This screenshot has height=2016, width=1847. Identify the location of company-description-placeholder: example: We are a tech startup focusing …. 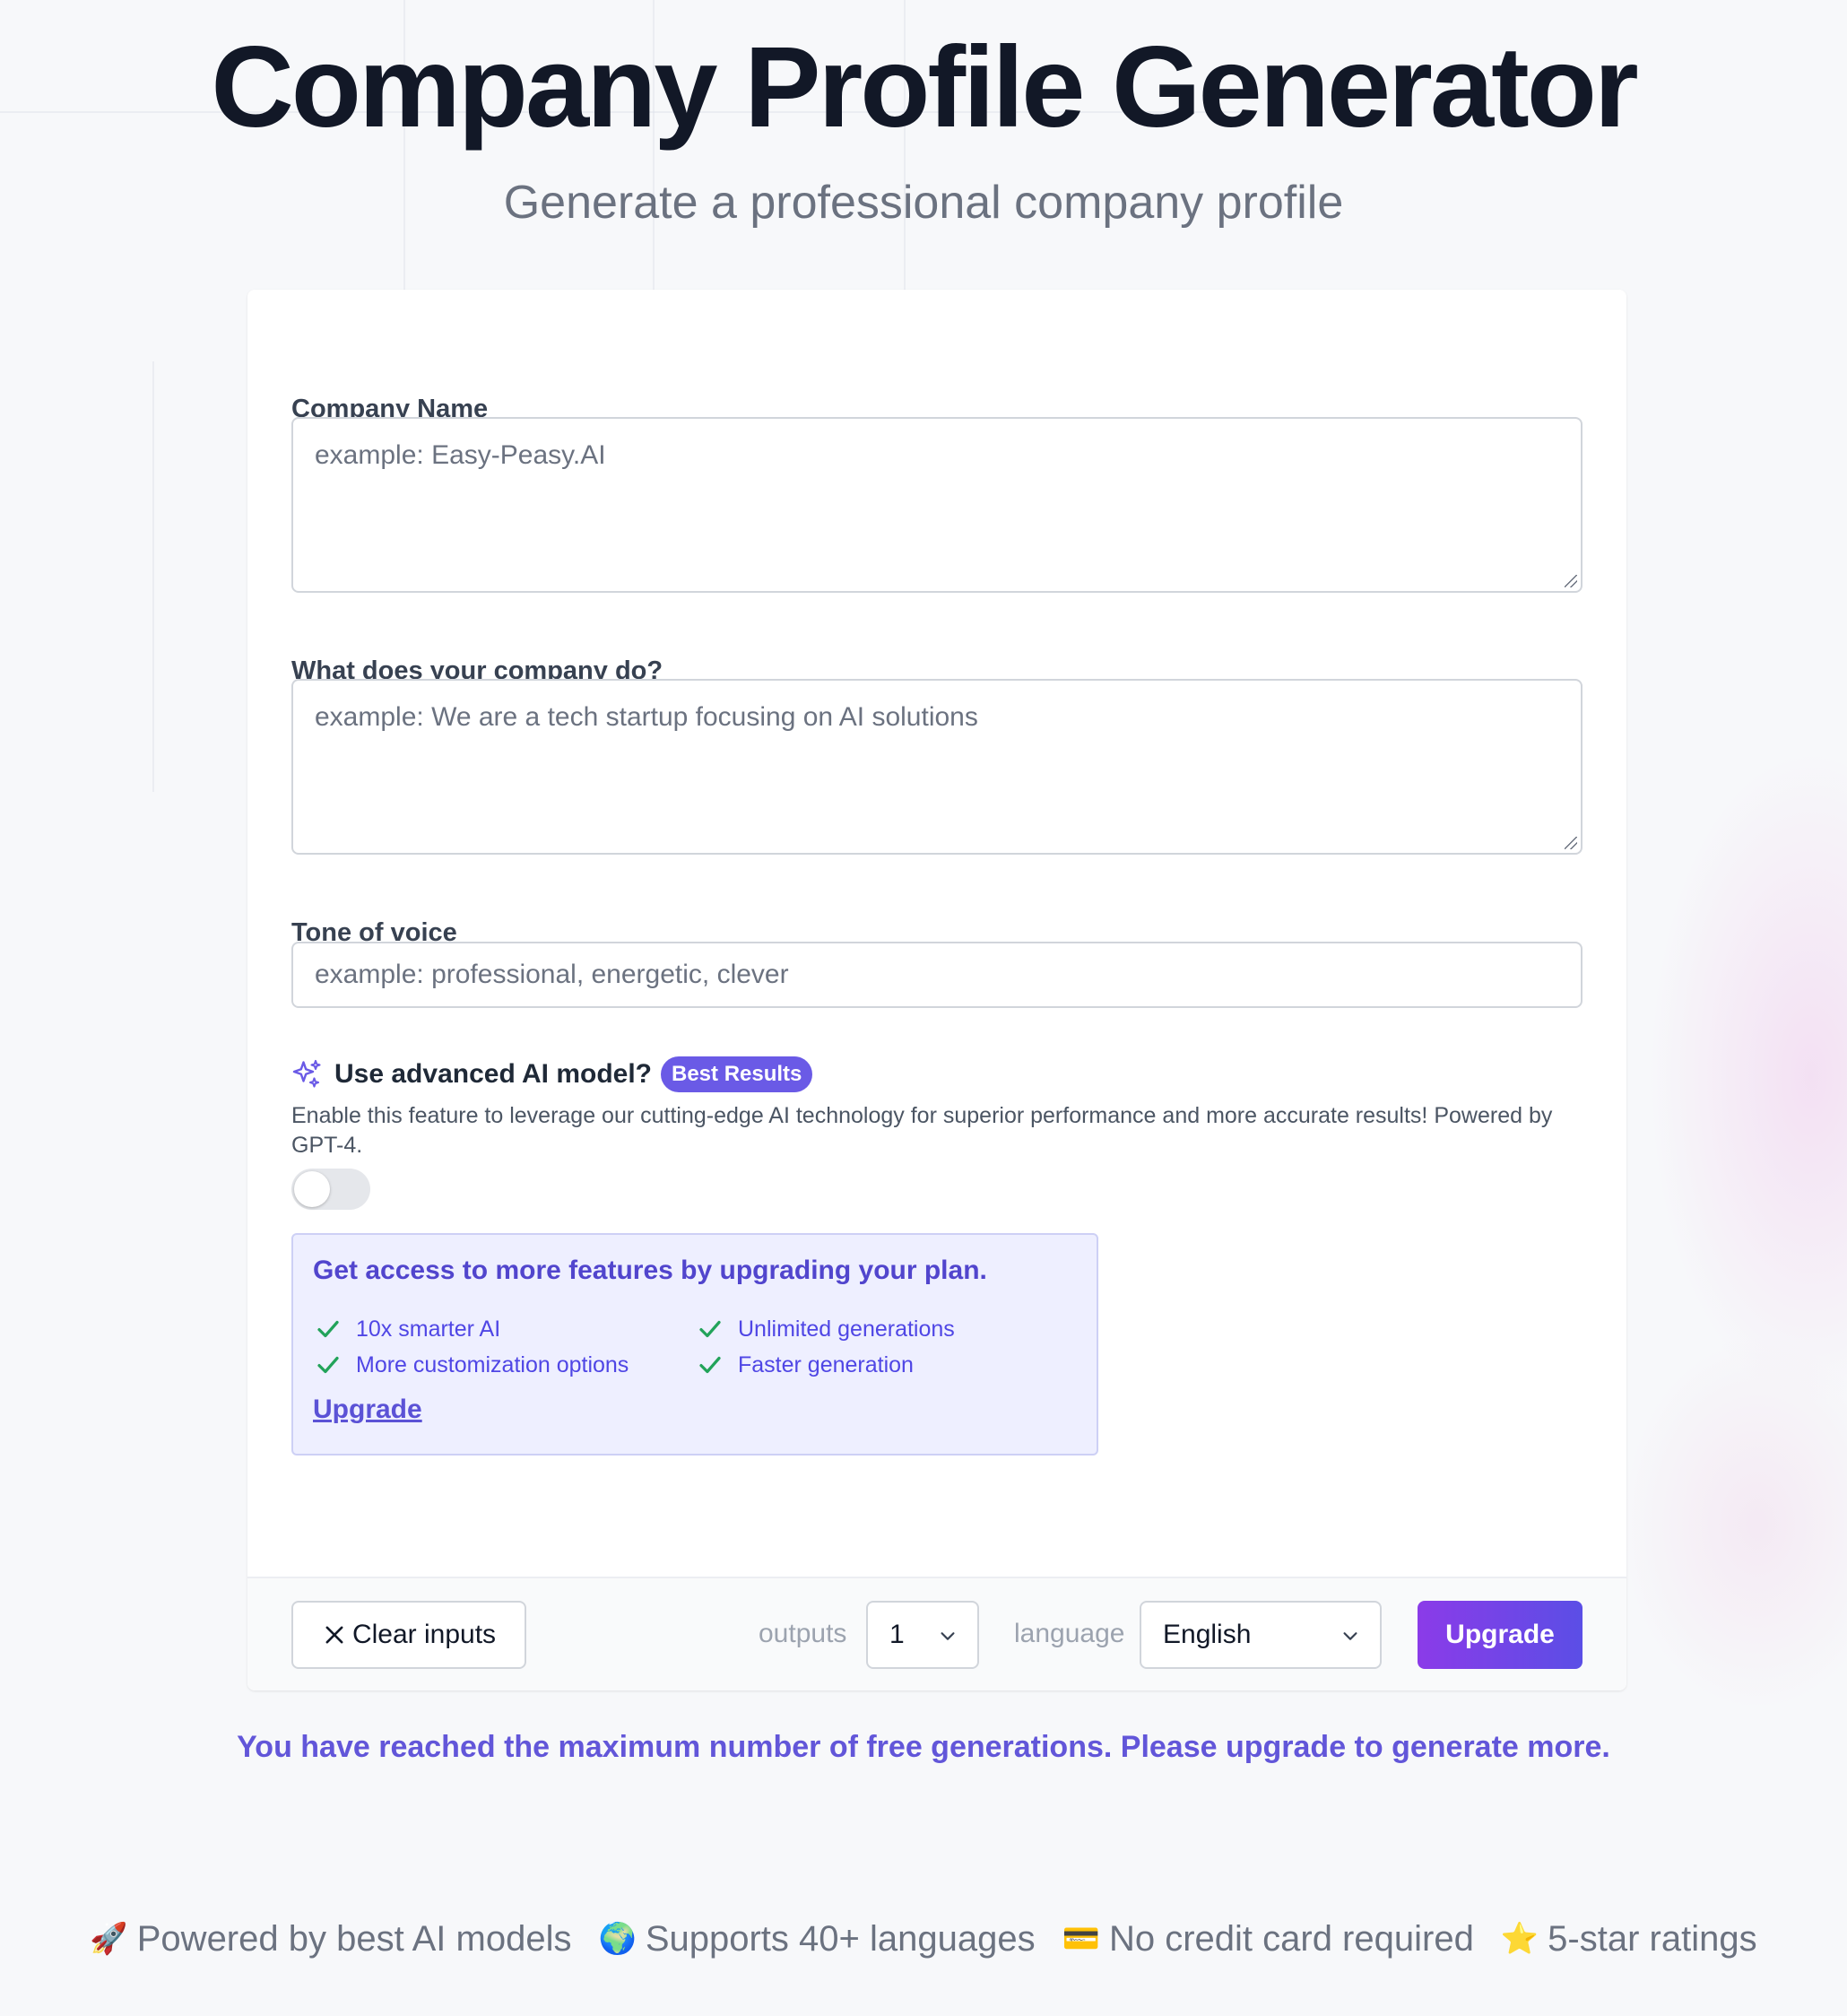
(646, 717).